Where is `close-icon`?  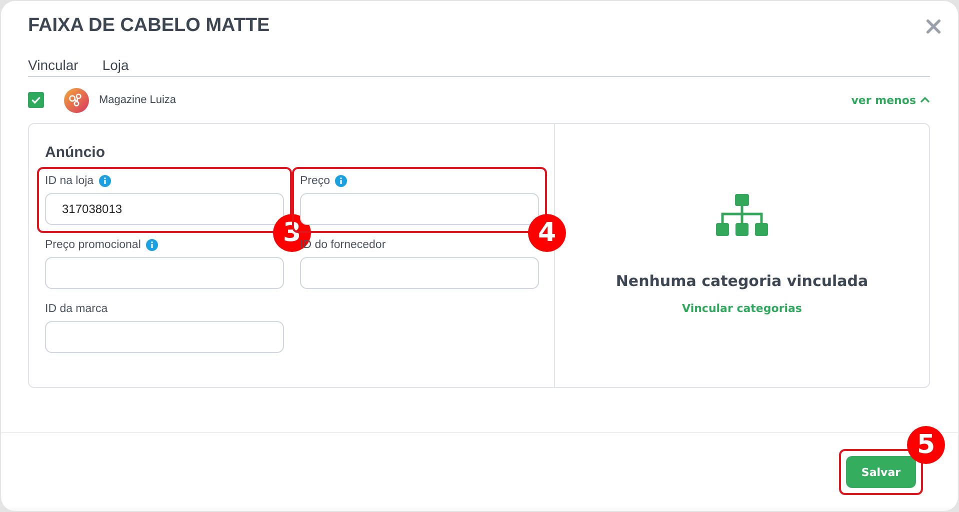
close-icon is located at coordinates (933, 26).